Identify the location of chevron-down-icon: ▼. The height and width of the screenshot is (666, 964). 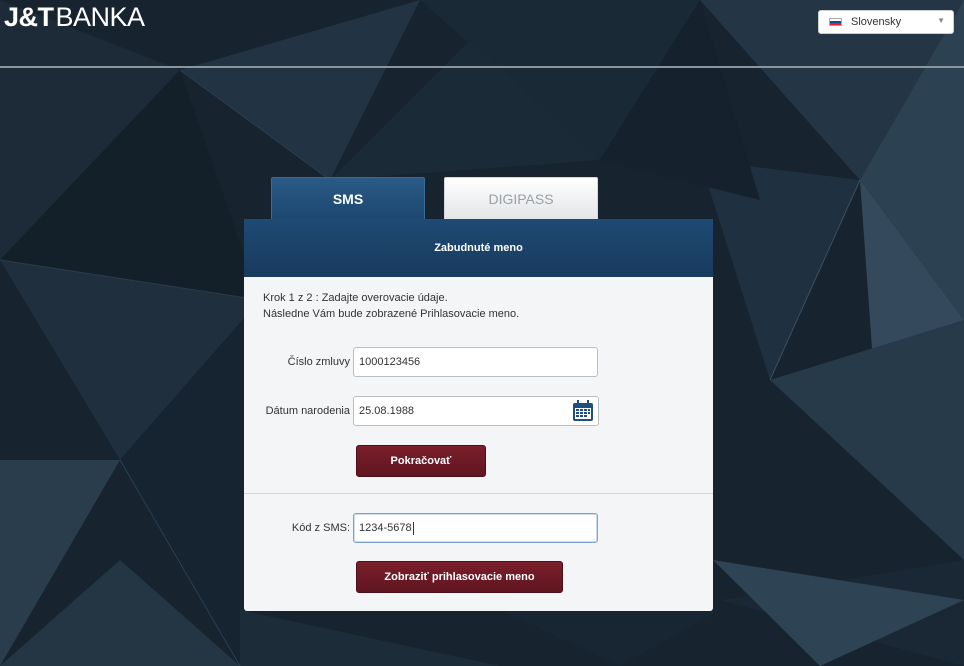
(941, 20).